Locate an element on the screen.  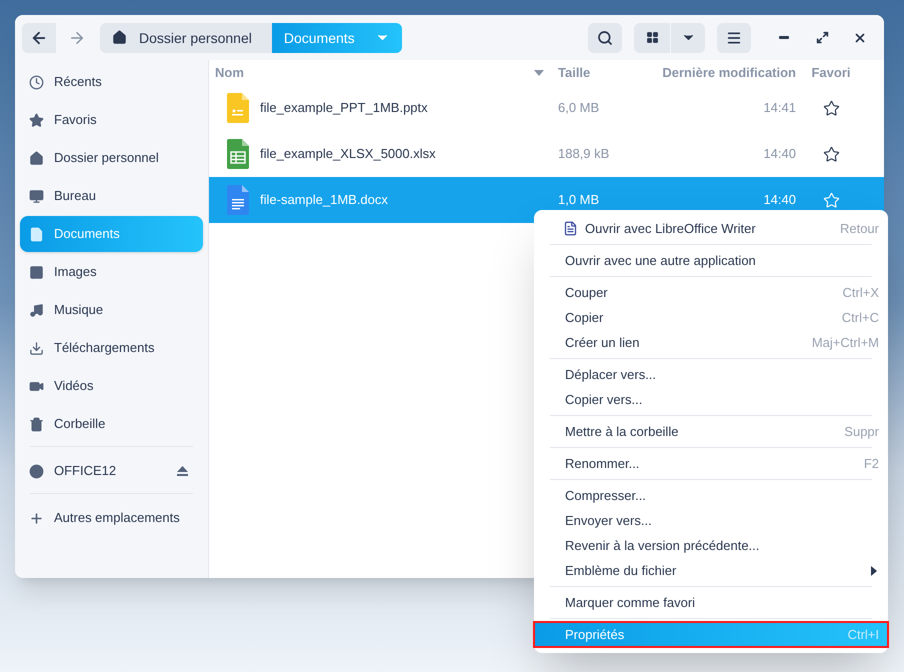
menu-item: Emblème du fichier is located at coordinates (711, 570).